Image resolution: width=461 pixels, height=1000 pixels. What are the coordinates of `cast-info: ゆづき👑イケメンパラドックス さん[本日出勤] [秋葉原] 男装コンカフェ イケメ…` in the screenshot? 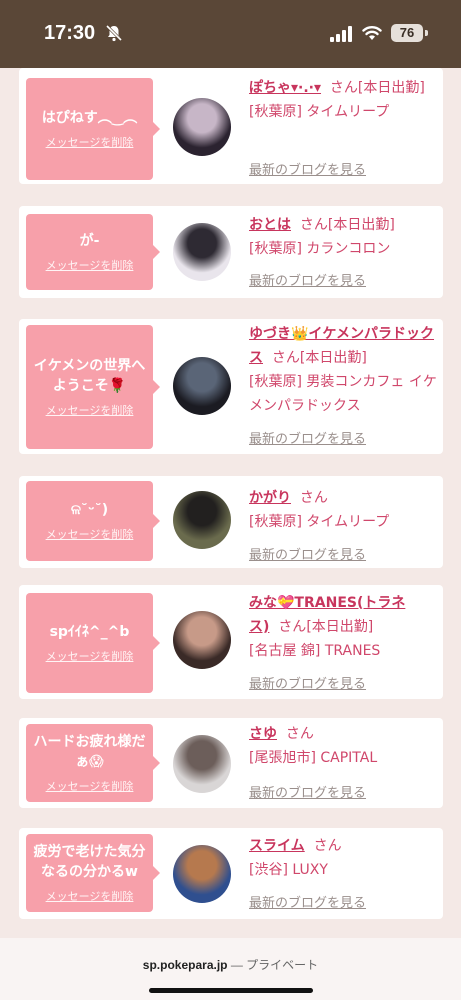 It's located at (344, 370).